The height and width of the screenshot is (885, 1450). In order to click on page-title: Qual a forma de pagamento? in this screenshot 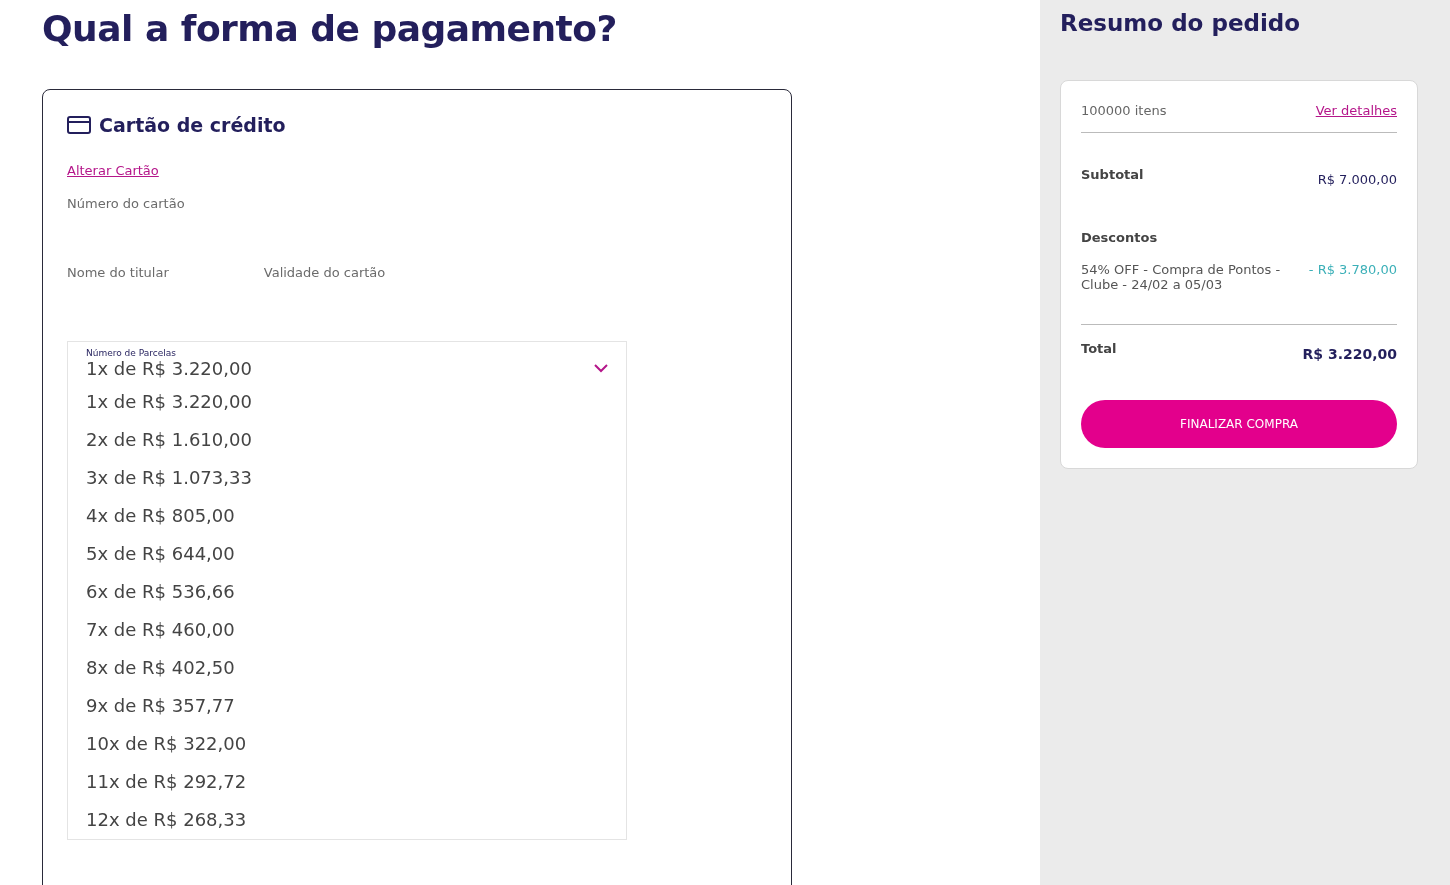, I will do `click(330, 28)`.